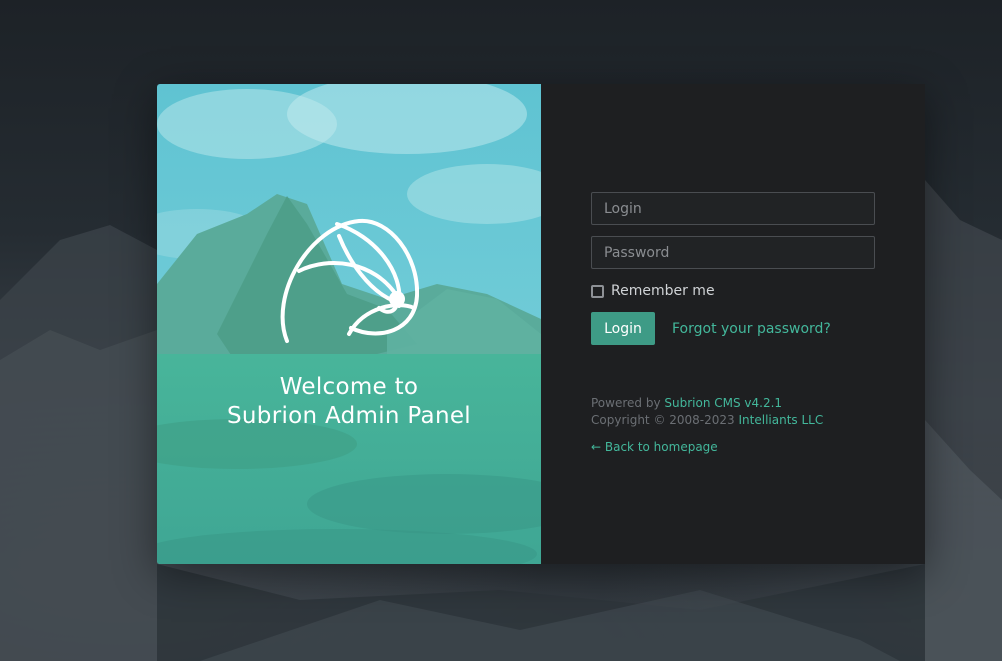 This screenshot has height=661, width=1002. Describe the element at coordinates (733, 208) in the screenshot. I see `login-input` at that location.